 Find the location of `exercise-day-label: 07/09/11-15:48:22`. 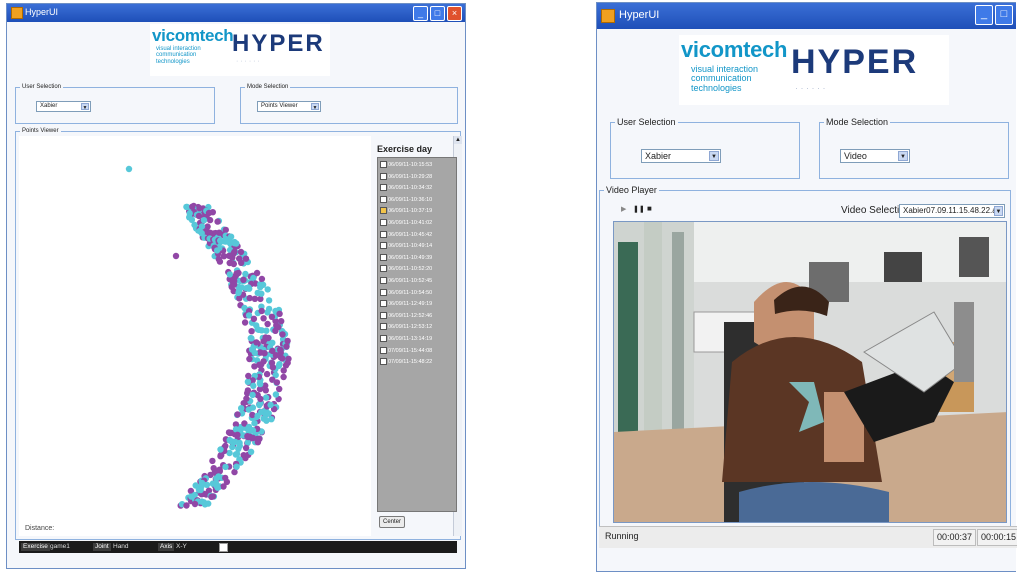

exercise-day-label: 07/09/11-15:48:22 is located at coordinates (410, 362).